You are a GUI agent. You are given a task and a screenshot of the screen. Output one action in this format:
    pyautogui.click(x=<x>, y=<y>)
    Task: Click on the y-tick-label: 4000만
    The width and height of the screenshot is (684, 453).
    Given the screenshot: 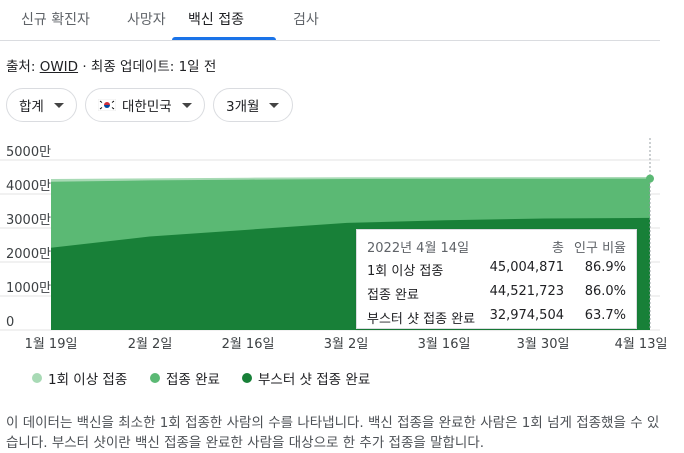 What is the action you would take?
    pyautogui.click(x=28, y=186)
    